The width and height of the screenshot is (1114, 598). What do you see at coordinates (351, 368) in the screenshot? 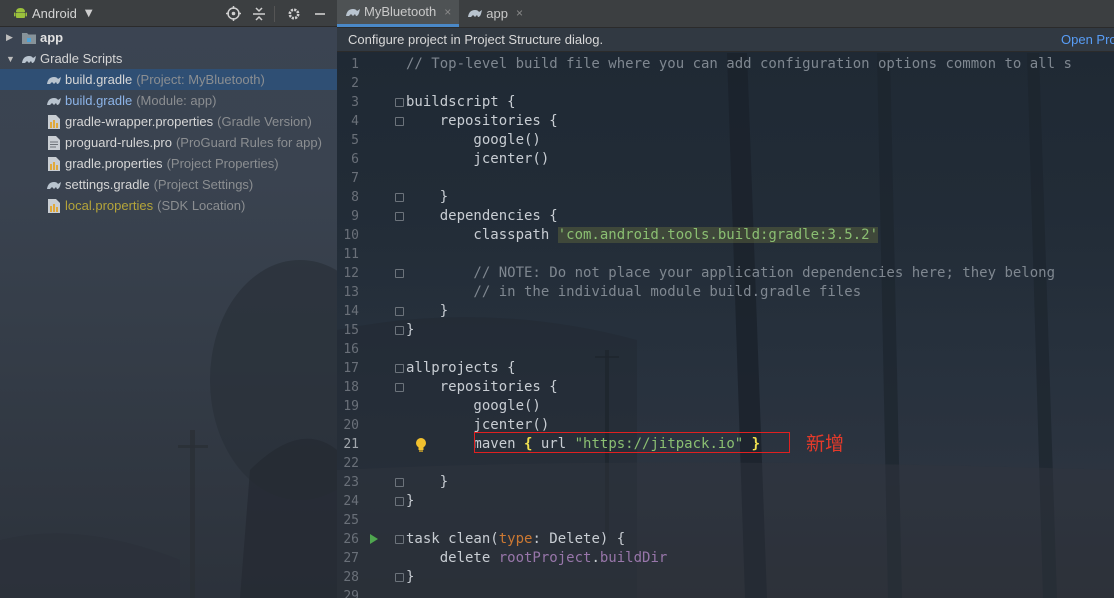
I see `line-number: 17` at bounding box center [351, 368].